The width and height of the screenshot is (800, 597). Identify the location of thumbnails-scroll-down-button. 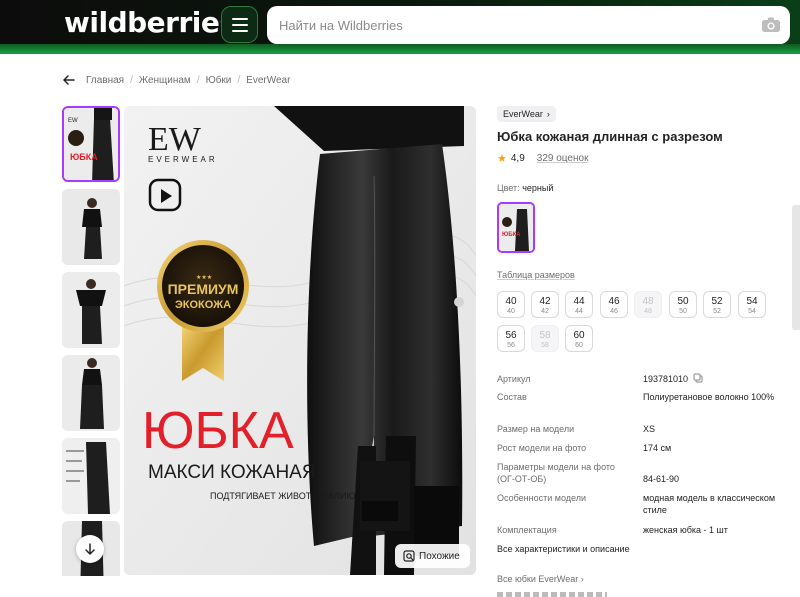
(90, 549).